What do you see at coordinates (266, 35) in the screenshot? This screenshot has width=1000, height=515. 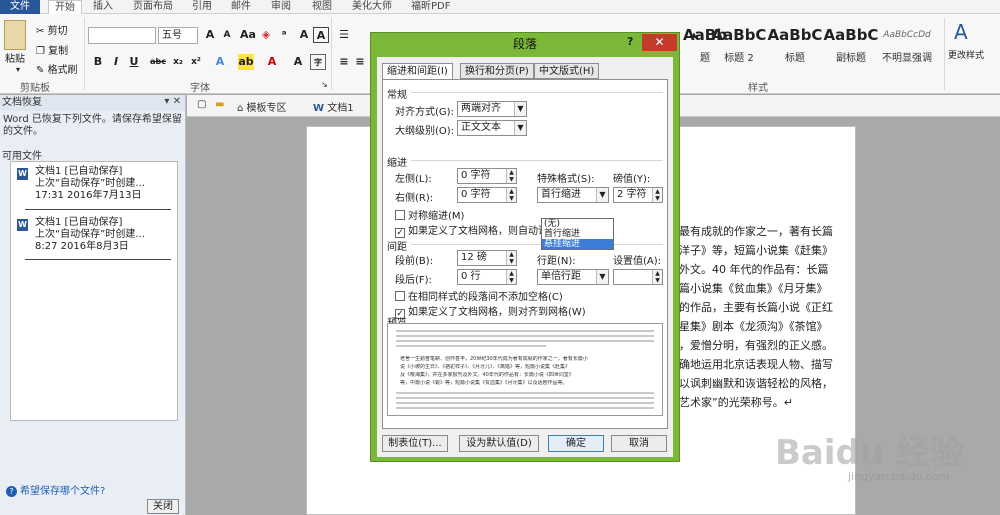 I see `clear-format-icon: ◈` at bounding box center [266, 35].